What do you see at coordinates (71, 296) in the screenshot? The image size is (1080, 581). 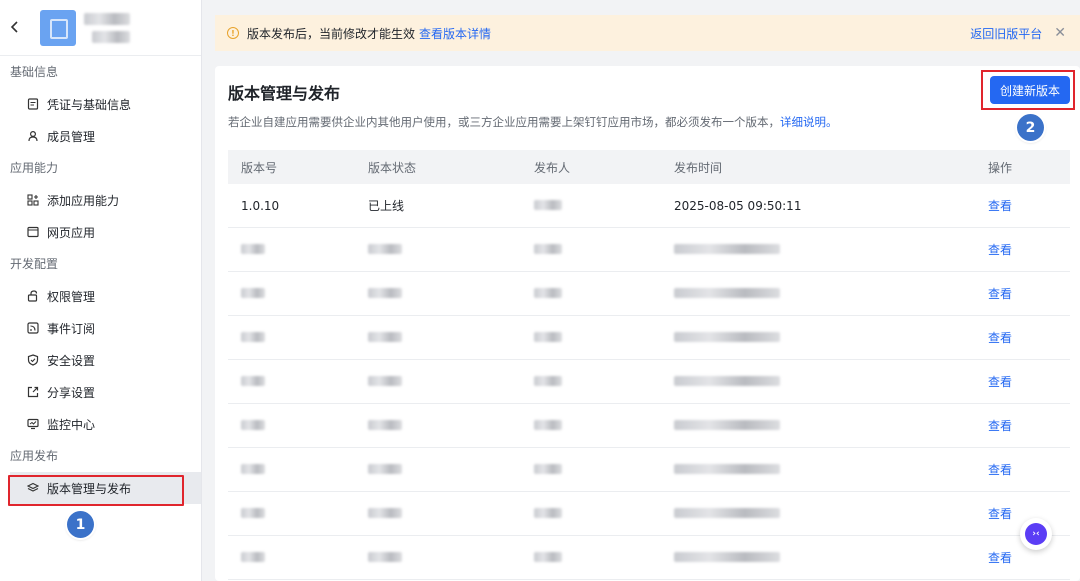 I see `sidebar-item-label: 权限管理` at bounding box center [71, 296].